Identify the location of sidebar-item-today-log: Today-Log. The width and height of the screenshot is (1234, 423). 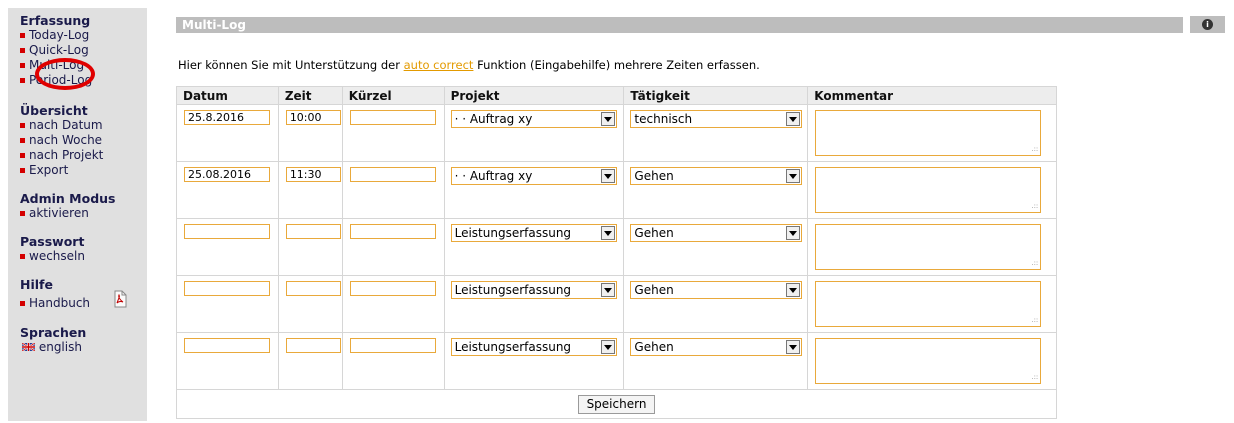
(56, 35).